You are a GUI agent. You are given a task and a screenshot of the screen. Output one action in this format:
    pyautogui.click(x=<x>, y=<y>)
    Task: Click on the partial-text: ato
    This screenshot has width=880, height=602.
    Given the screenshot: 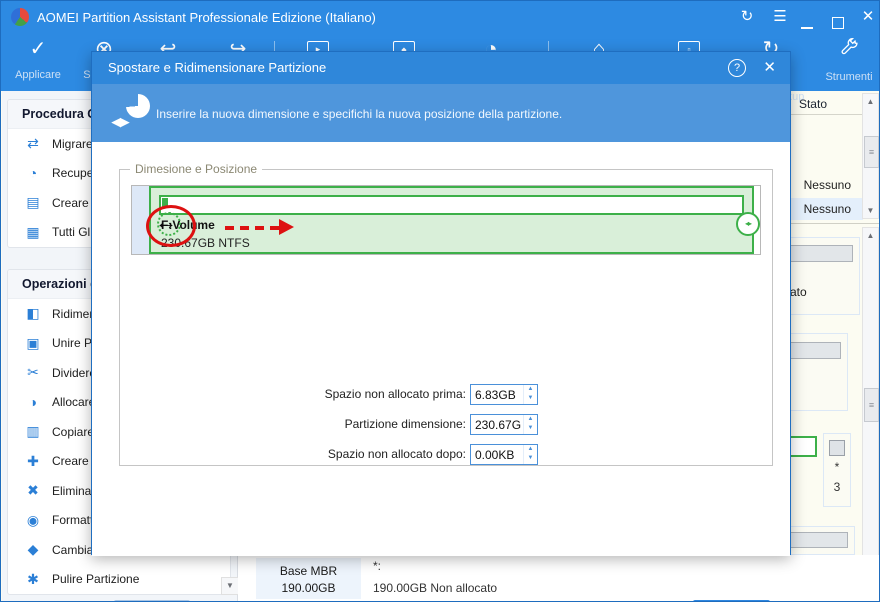 What is the action you would take?
    pyautogui.click(x=798, y=292)
    